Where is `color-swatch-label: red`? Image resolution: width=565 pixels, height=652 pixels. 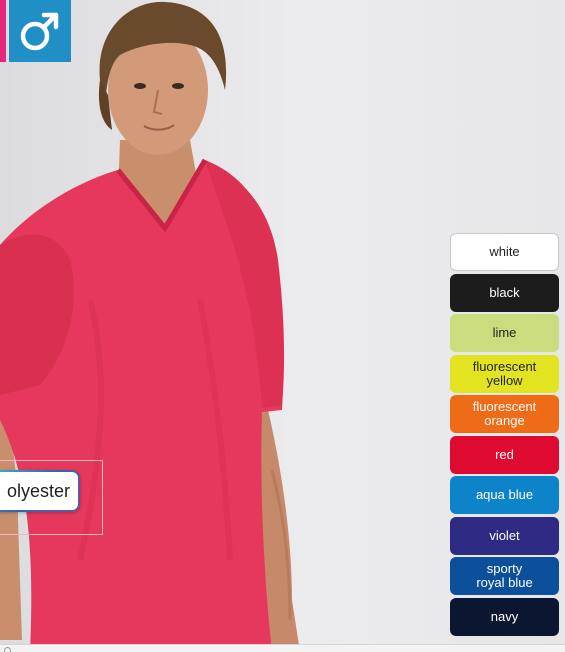
color-swatch-label: red is located at coordinates (504, 454).